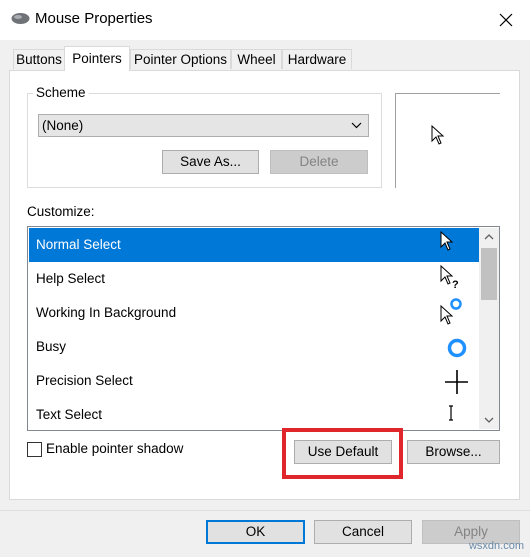 Image resolution: width=530 pixels, height=557 pixels. What do you see at coordinates (254, 313) in the screenshot?
I see `list-item: Working In Background` at bounding box center [254, 313].